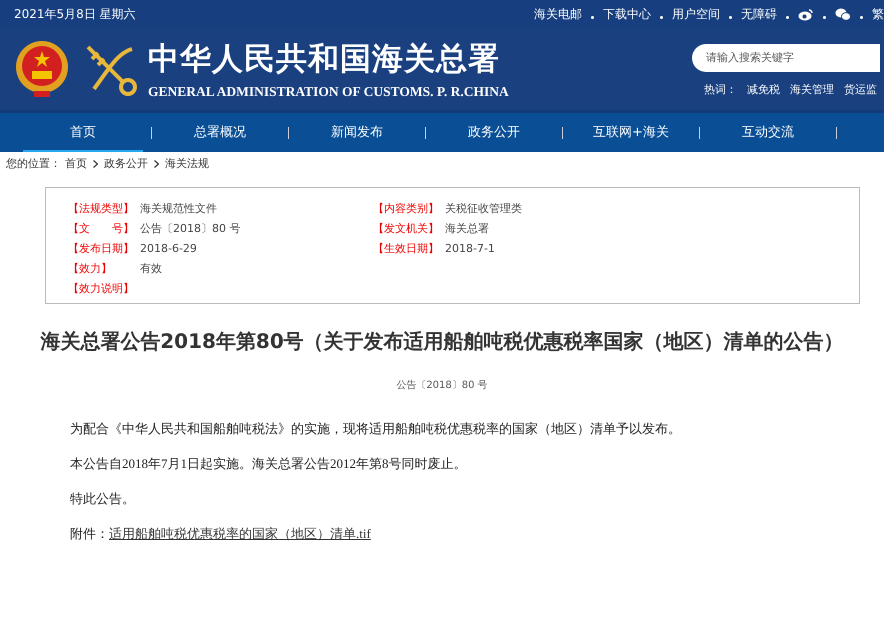  I want to click on nav-tab: 互动交流, so click(768, 132).